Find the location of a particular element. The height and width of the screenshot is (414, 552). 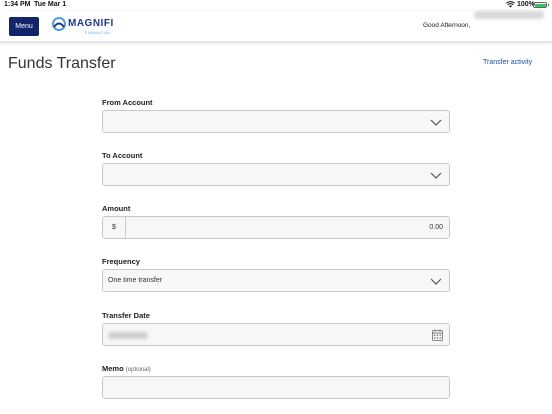

battery-fill is located at coordinates (540, 5).